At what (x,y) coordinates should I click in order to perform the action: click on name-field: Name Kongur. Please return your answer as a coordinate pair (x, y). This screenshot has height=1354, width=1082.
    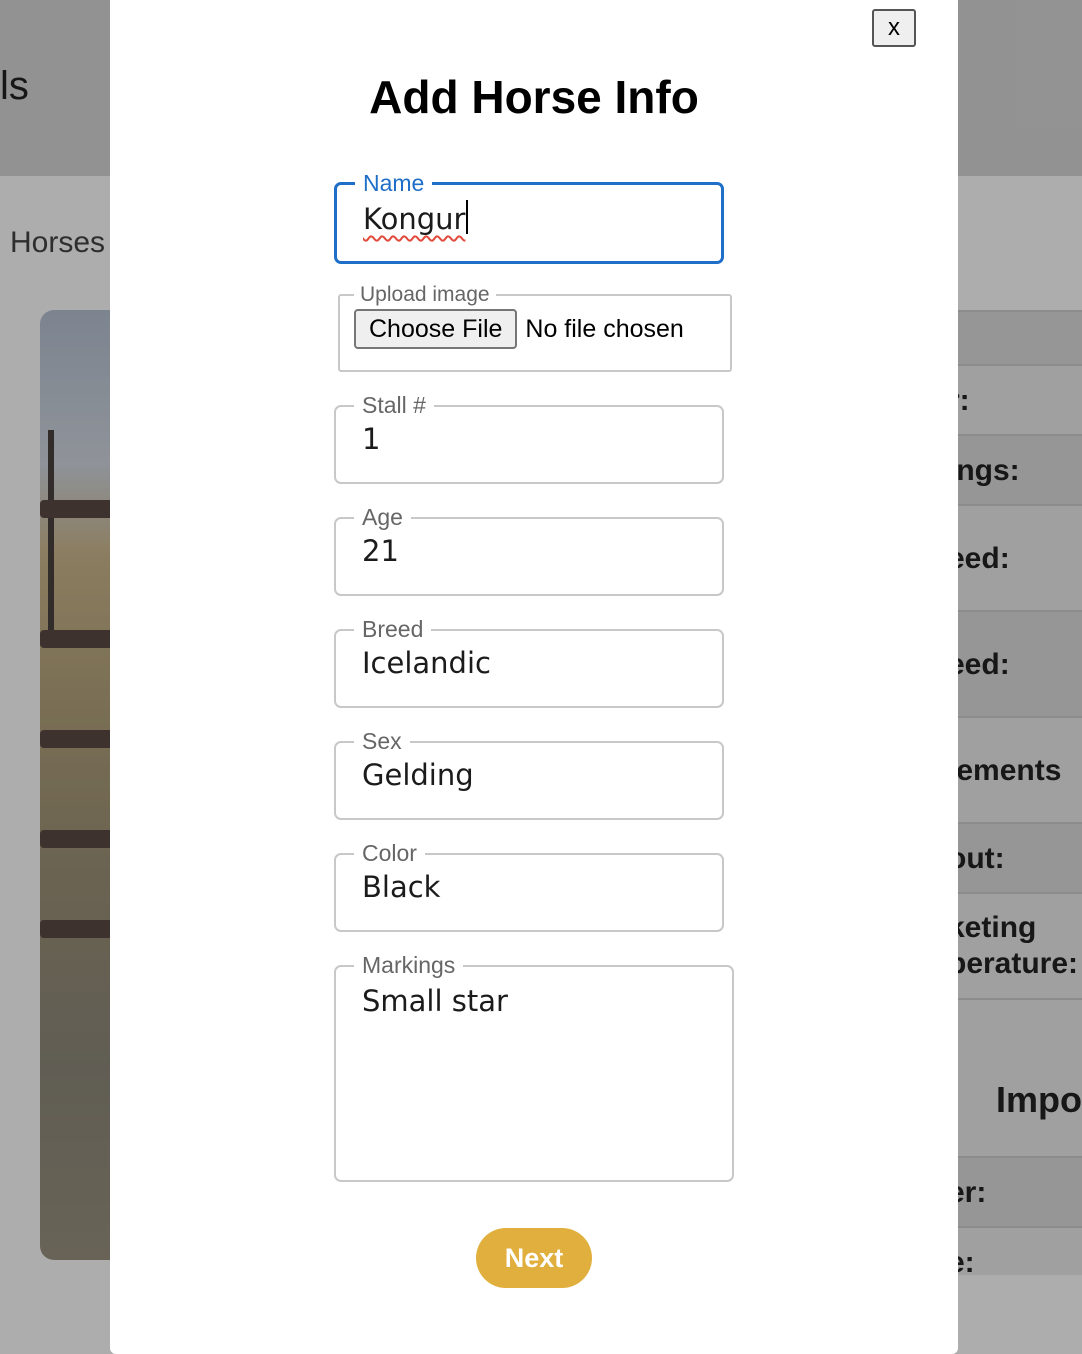
    Looking at the image, I should click on (529, 217).